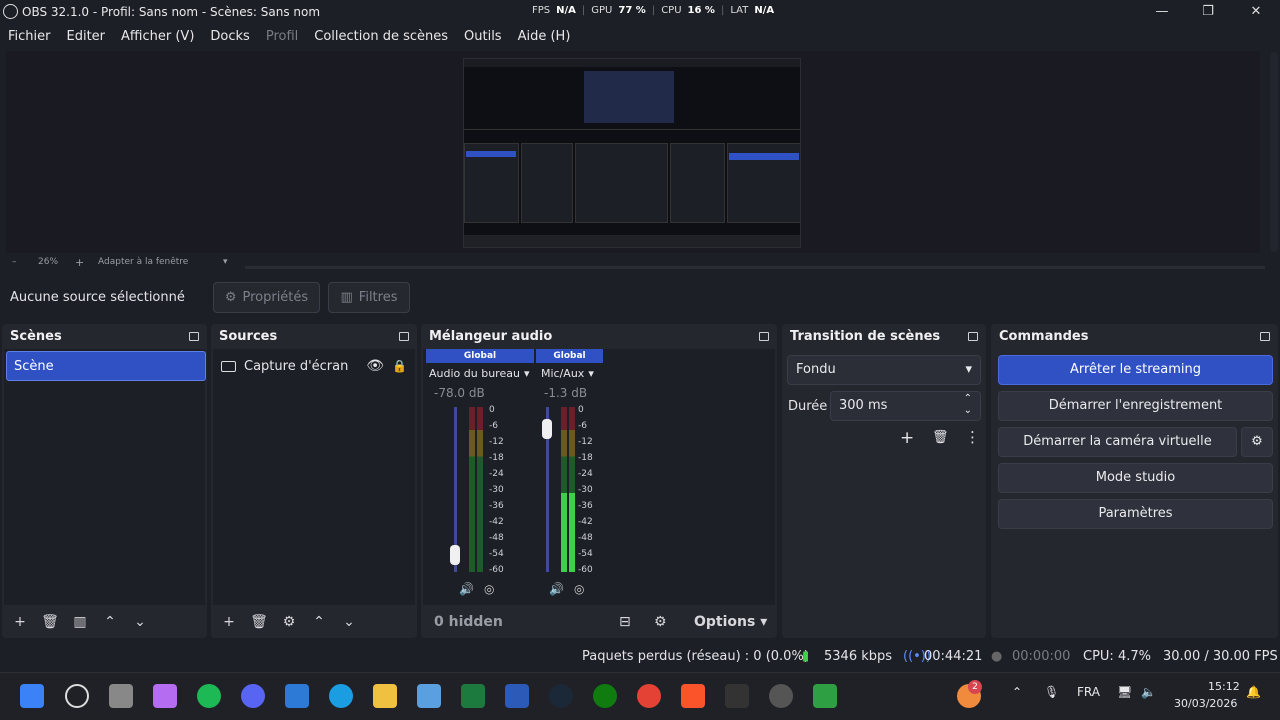 The image size is (1280, 720). What do you see at coordinates (1124, 692) in the screenshot?
I see `network-icon: 🖥` at bounding box center [1124, 692].